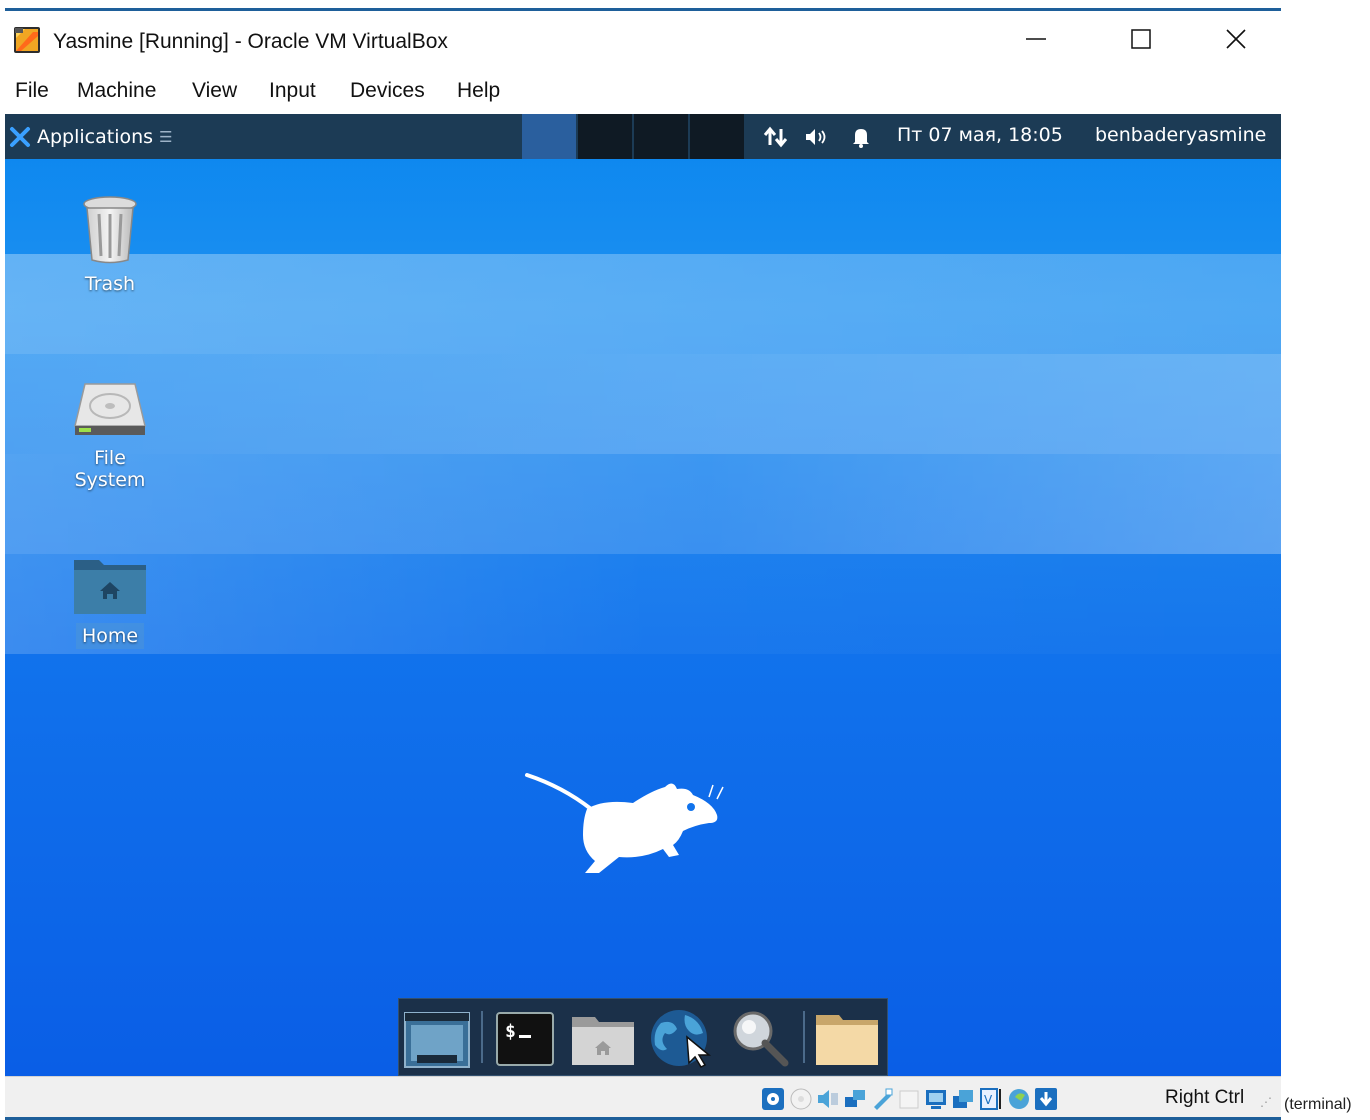  I want to click on window-title: Yasmine [Running] - Oracle VM VirtualBox, so click(250, 41).